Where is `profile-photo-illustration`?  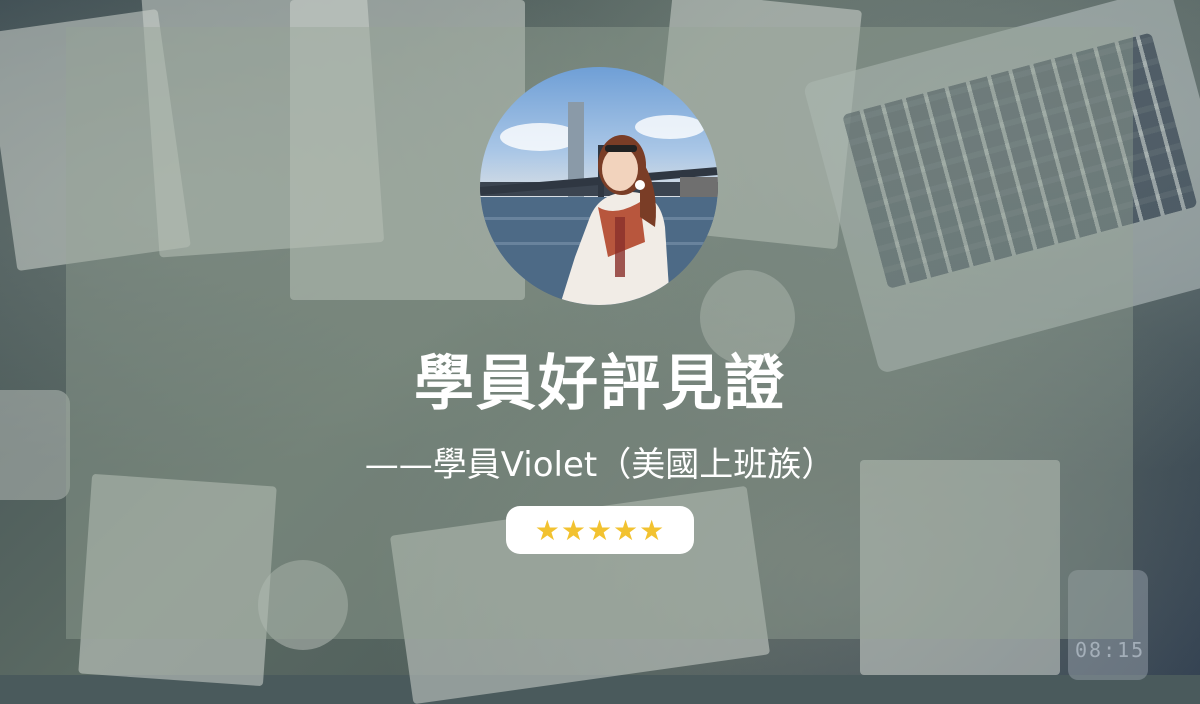 profile-photo-illustration is located at coordinates (599, 203).